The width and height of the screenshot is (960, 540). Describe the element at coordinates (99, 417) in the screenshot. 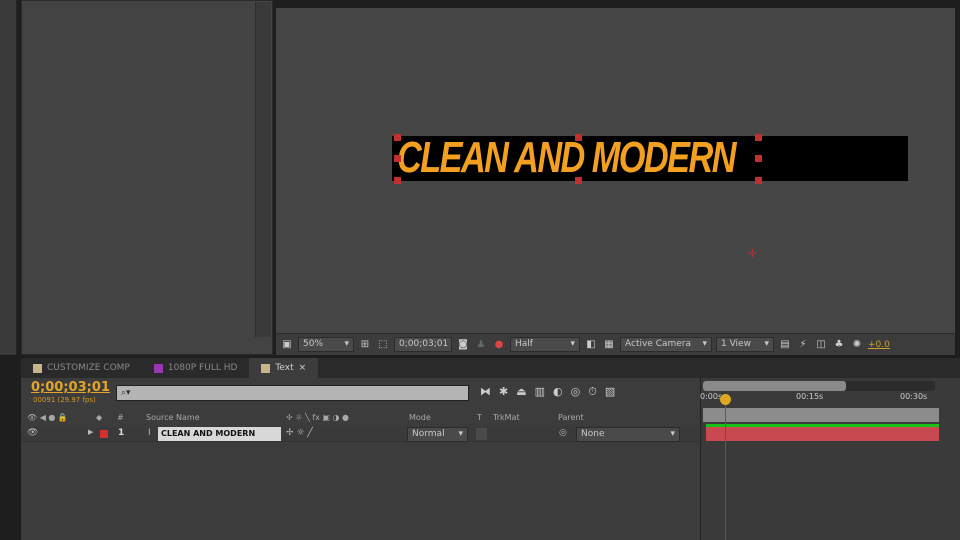

I see `label-header-icon: ◆` at that location.